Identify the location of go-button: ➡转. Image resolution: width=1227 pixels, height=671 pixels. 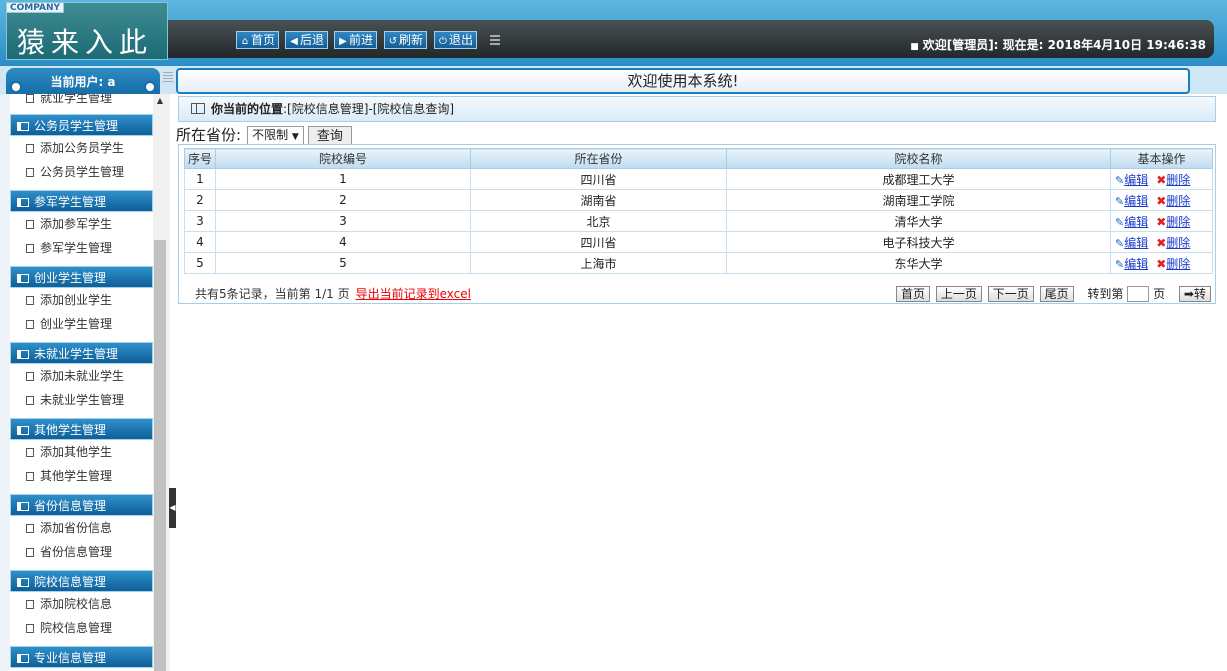
(1194, 294).